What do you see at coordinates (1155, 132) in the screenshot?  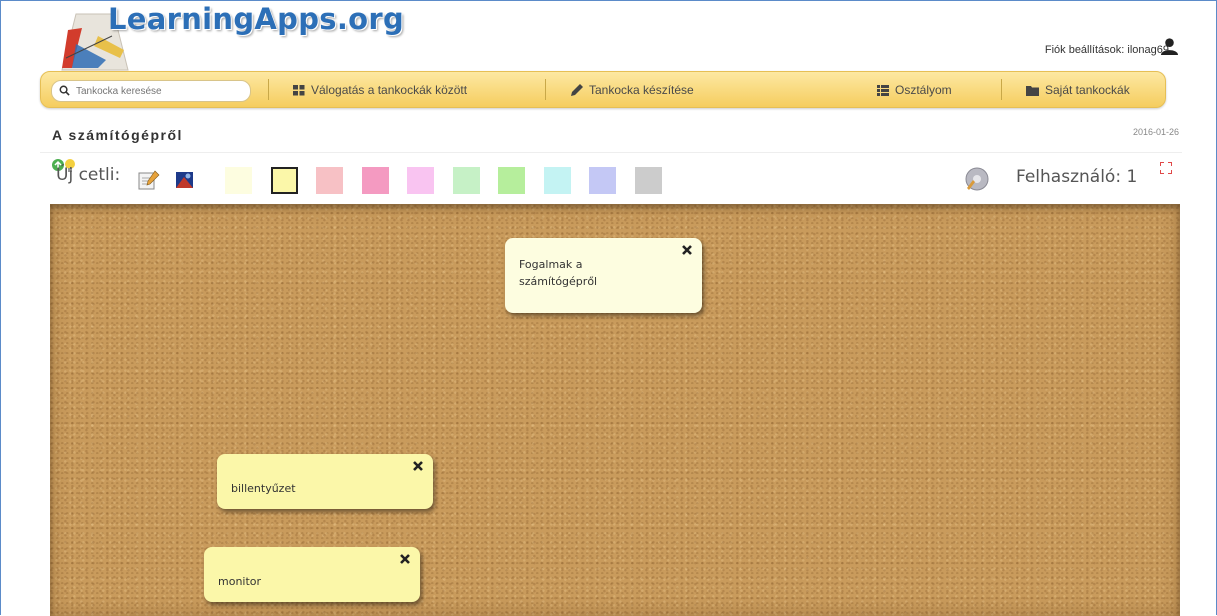 I see `page-date: 2016-01-26` at bounding box center [1155, 132].